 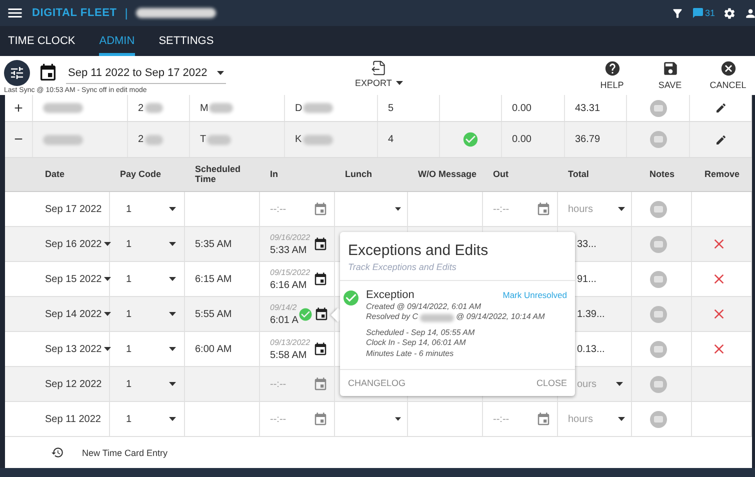 I want to click on history-icon, so click(x=57, y=452).